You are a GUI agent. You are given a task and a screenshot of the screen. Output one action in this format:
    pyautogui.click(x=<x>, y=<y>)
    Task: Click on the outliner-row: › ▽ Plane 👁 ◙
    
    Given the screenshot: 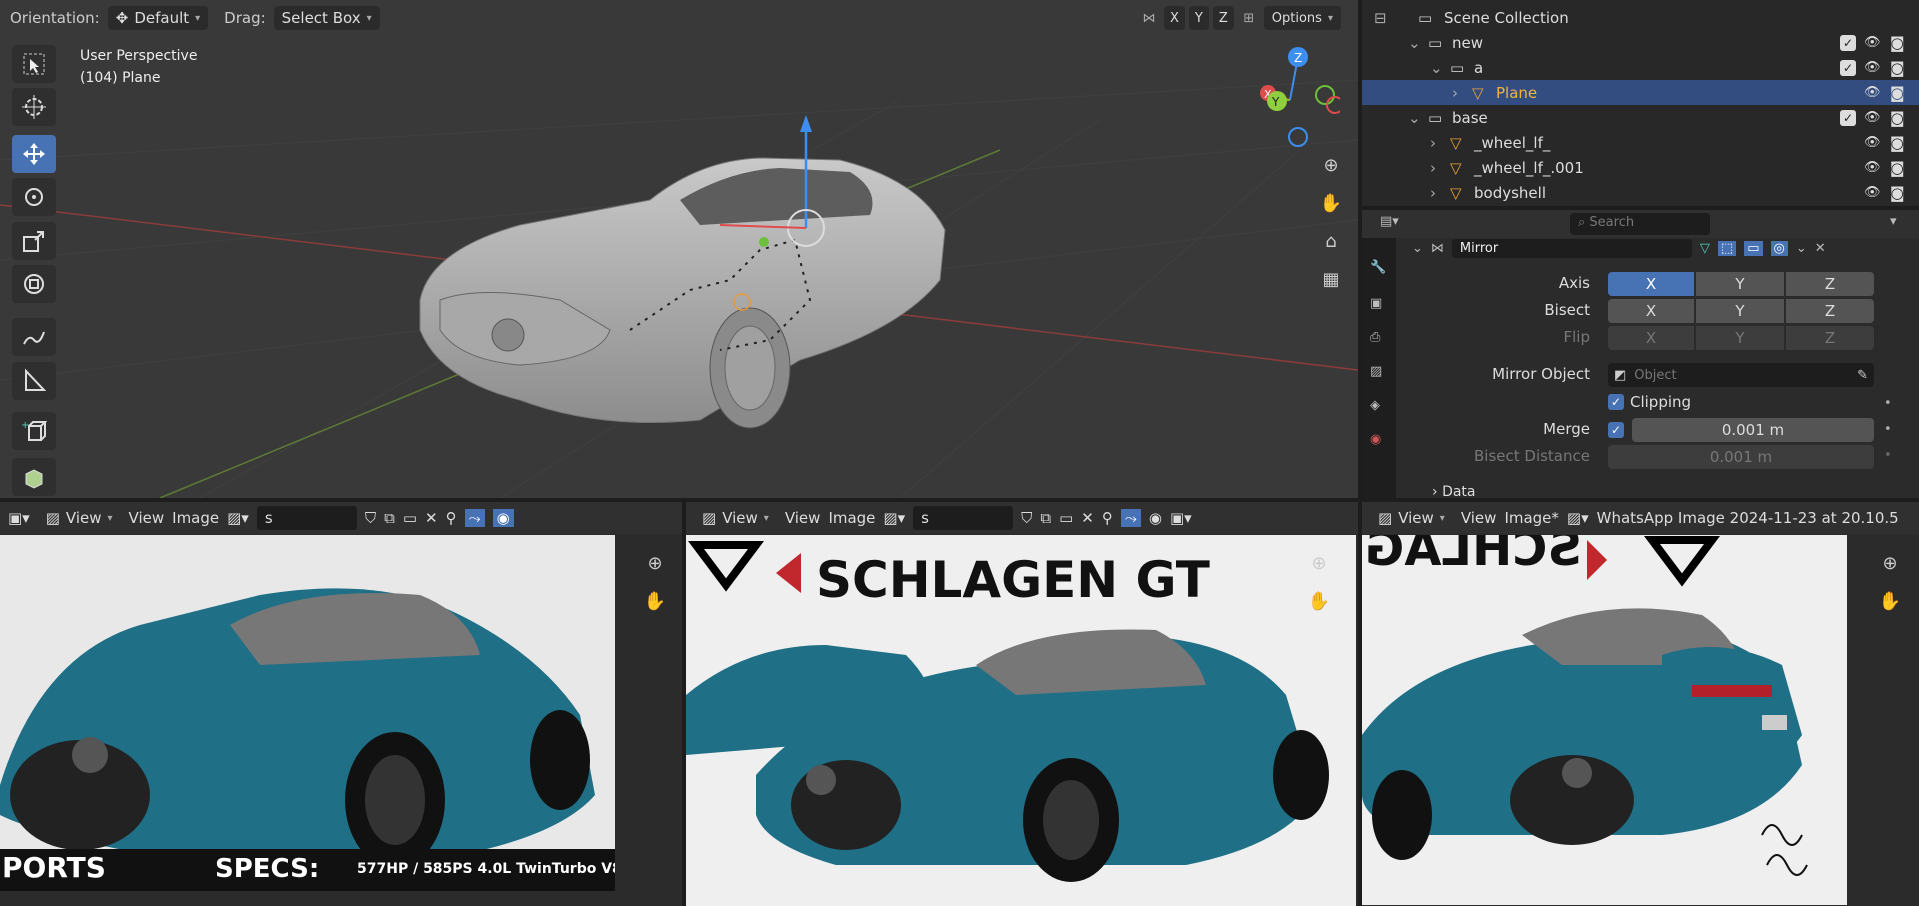 What is the action you would take?
    pyautogui.click(x=1640, y=92)
    